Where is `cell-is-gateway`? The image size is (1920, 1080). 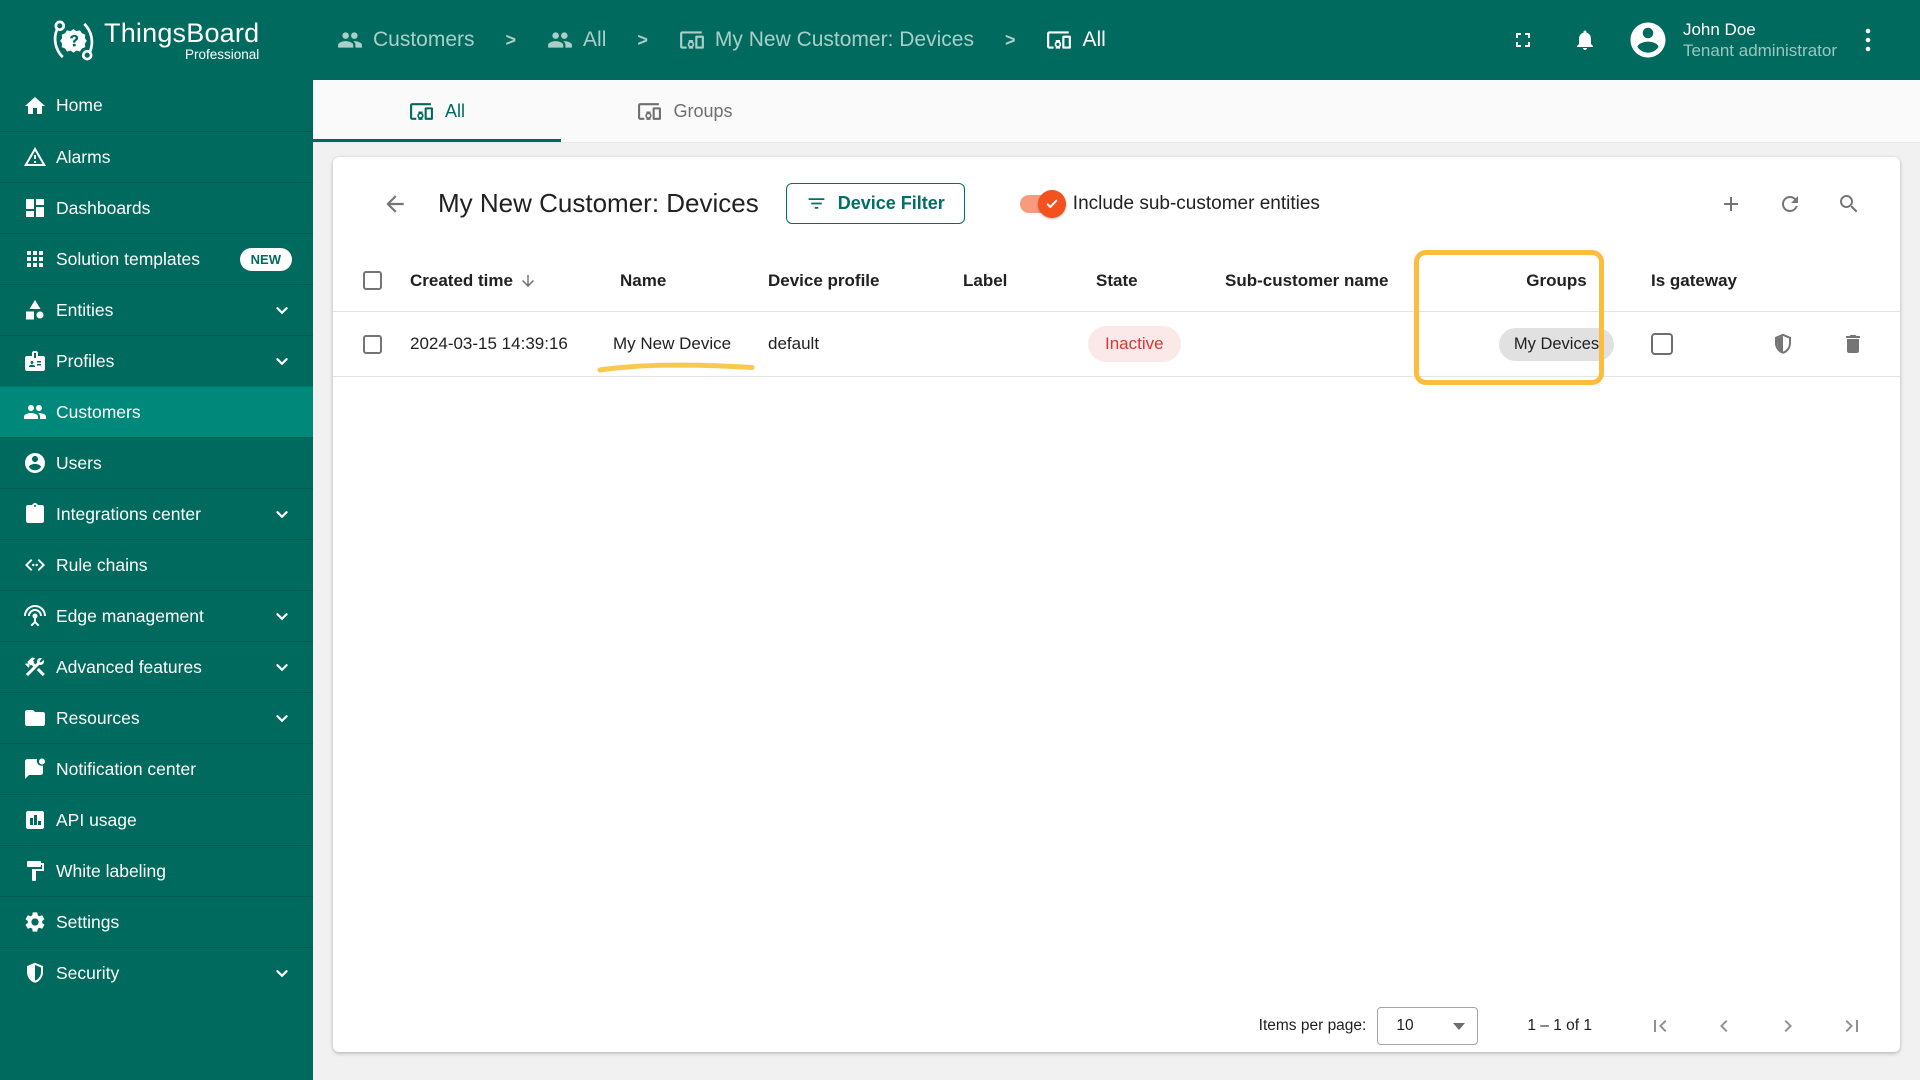 cell-is-gateway is located at coordinates (1711, 344).